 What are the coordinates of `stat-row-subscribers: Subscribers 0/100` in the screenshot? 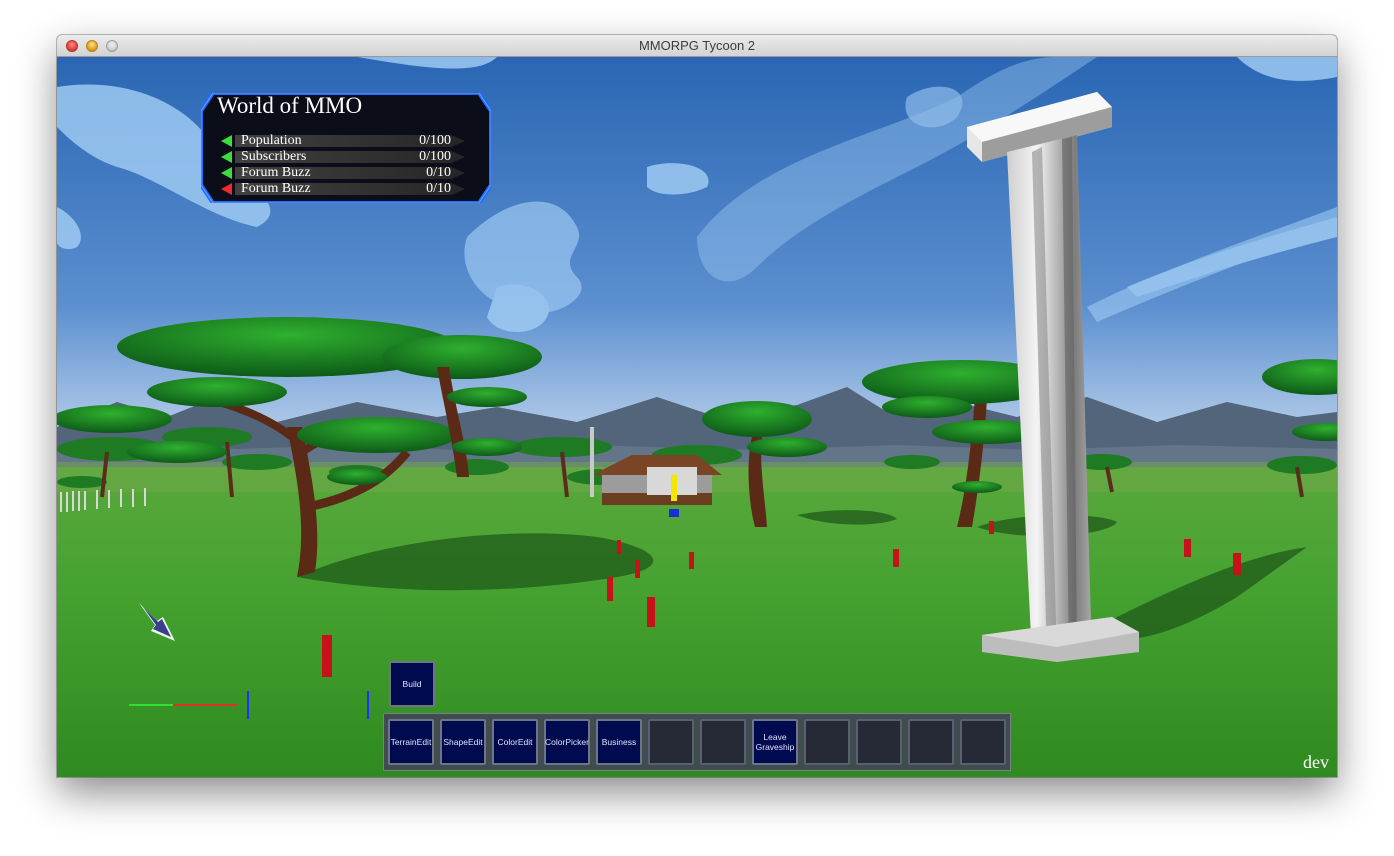 It's located at (346, 156).